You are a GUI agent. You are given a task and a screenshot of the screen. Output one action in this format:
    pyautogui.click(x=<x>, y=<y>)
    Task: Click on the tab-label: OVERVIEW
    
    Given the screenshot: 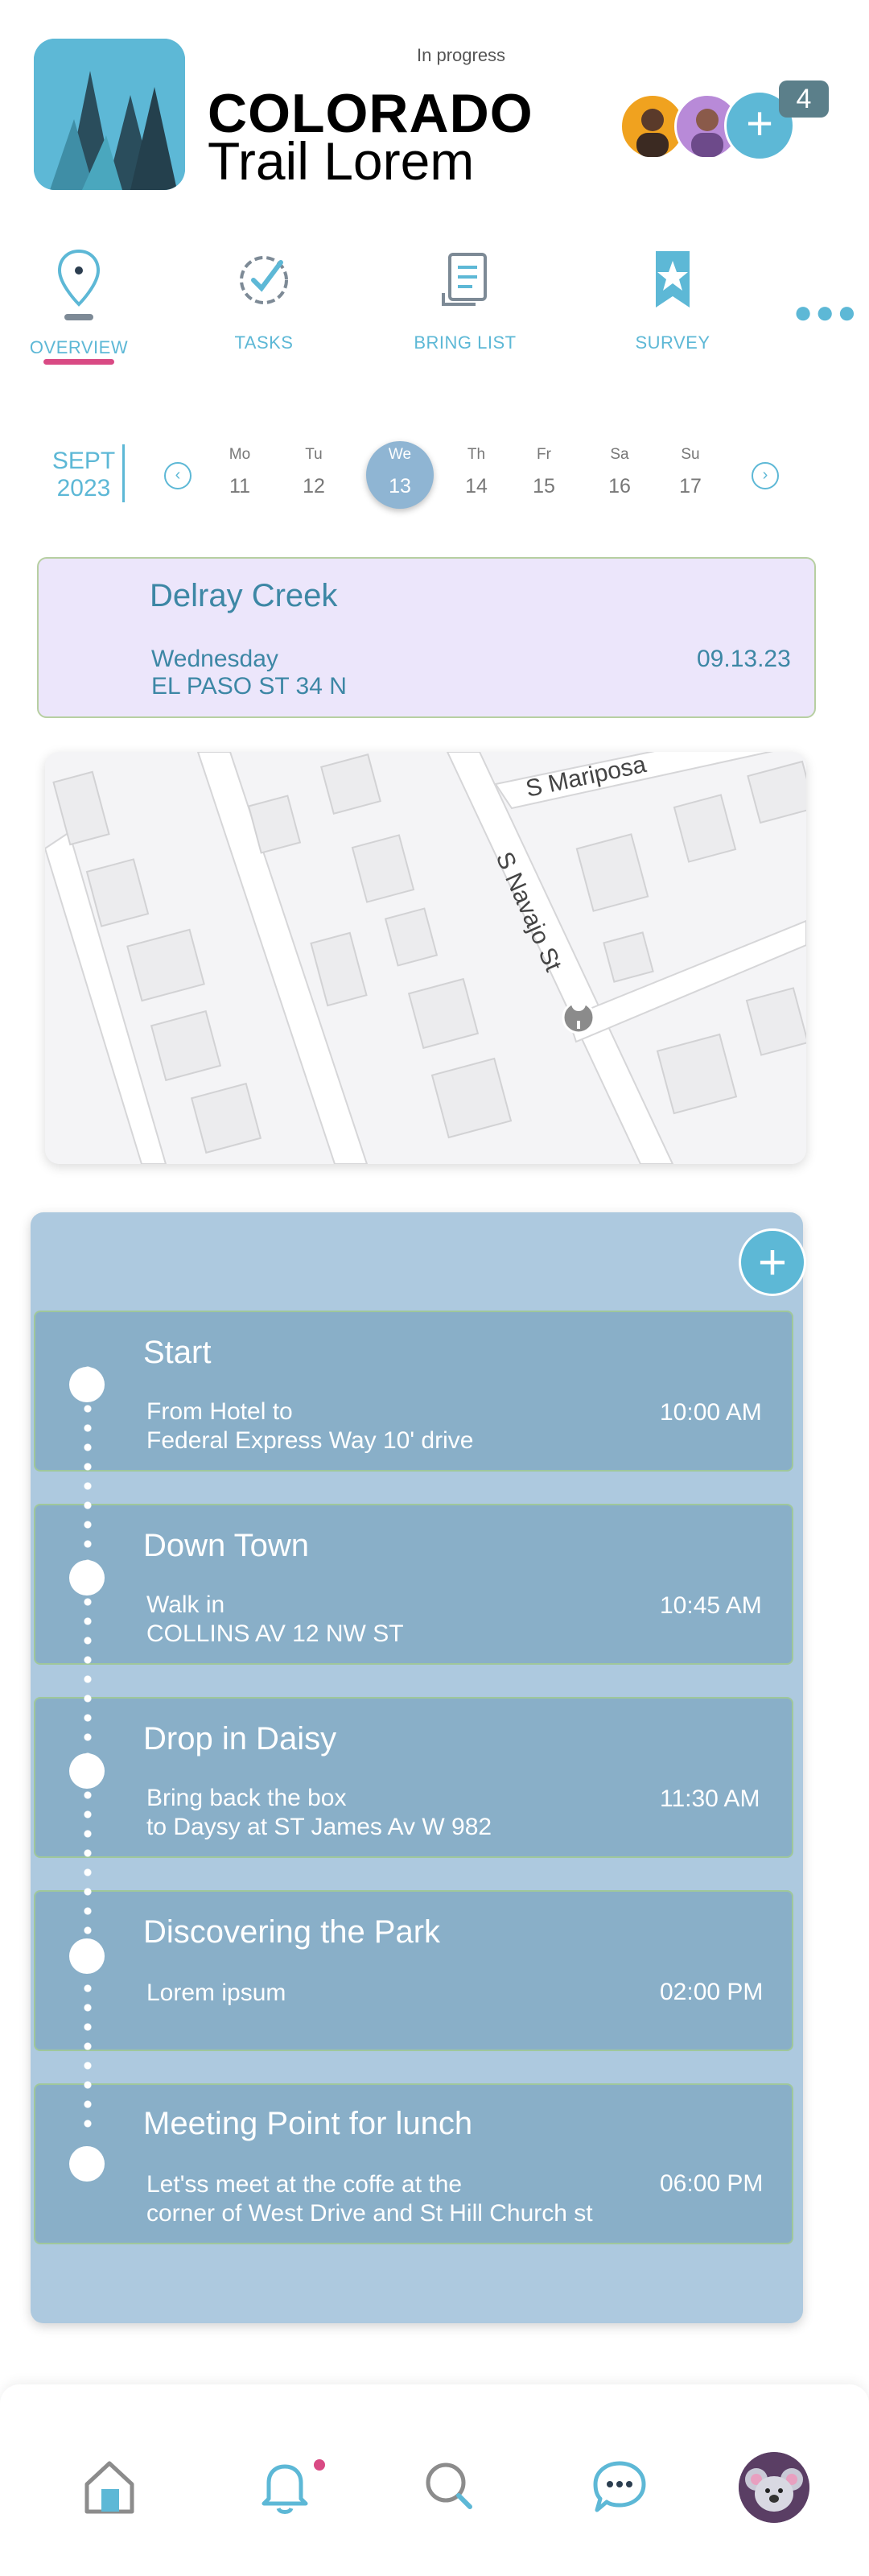 What is the action you would take?
    pyautogui.click(x=79, y=347)
    